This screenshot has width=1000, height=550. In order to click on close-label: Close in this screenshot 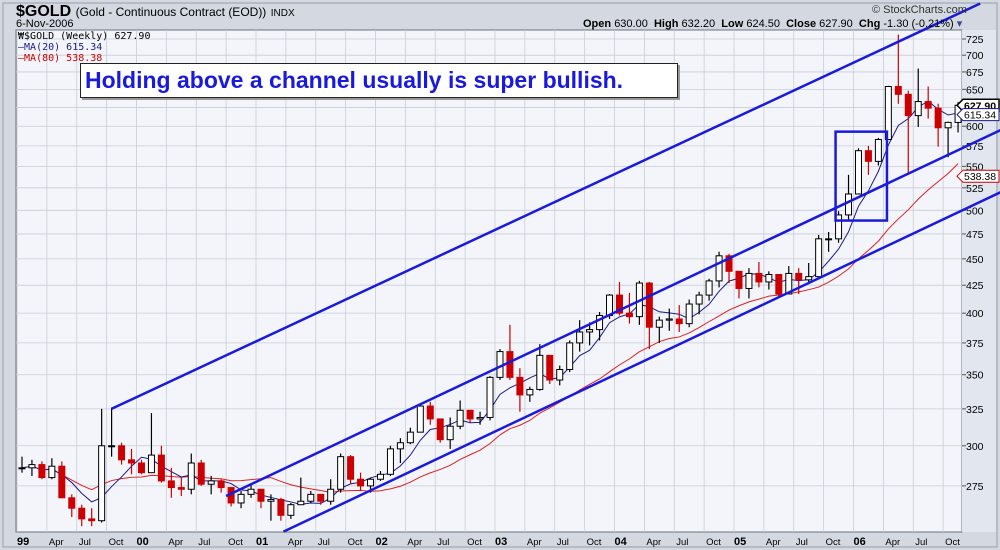, I will do `click(801, 24)`.